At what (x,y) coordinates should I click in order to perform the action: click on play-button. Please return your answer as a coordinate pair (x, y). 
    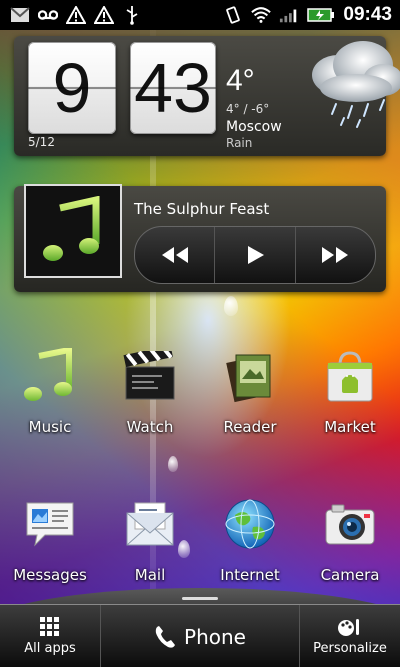
    Looking at the image, I should click on (255, 255).